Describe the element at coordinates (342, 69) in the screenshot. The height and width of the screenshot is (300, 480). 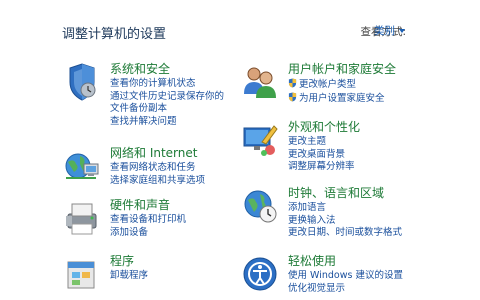
I see `category-title: 用户帐户和家庭安全` at that location.